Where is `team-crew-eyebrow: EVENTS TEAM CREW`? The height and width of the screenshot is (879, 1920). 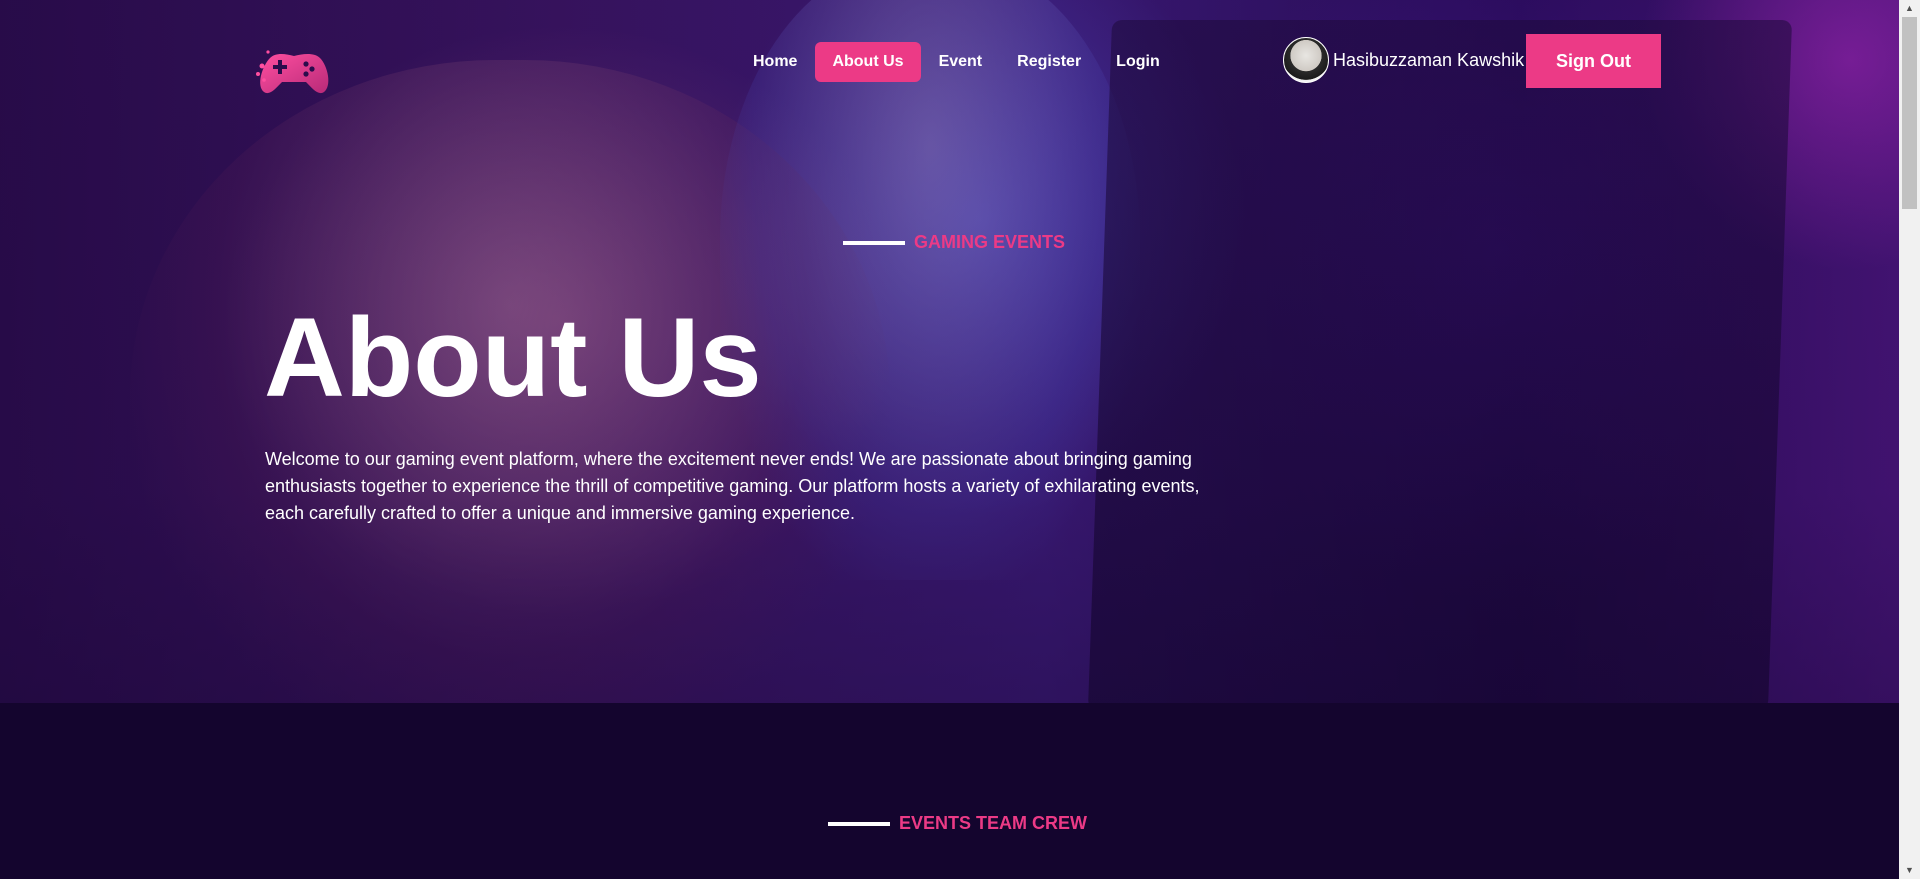
team-crew-eyebrow: EVENTS TEAM CREW is located at coordinates (957, 823).